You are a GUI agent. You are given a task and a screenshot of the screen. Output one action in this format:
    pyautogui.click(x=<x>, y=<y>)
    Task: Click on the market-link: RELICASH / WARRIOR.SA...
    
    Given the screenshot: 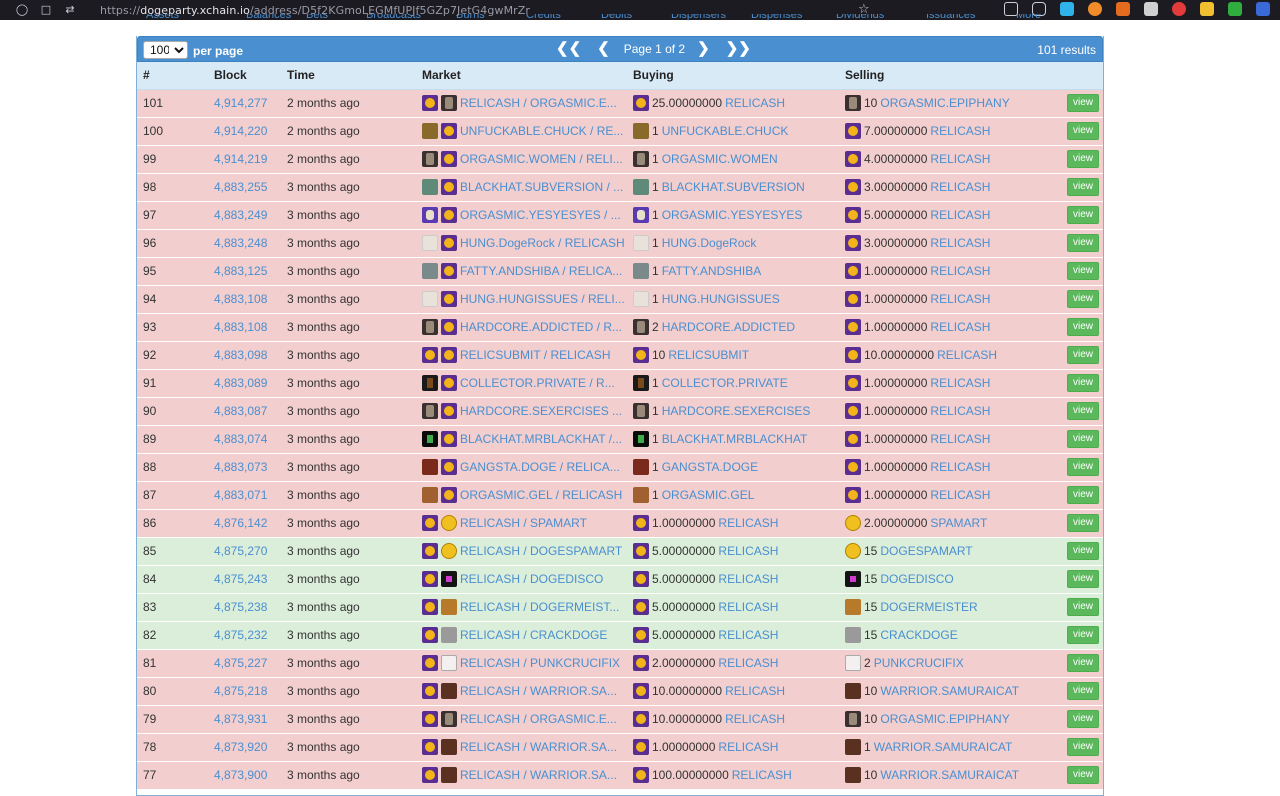 What is the action you would take?
    pyautogui.click(x=538, y=747)
    